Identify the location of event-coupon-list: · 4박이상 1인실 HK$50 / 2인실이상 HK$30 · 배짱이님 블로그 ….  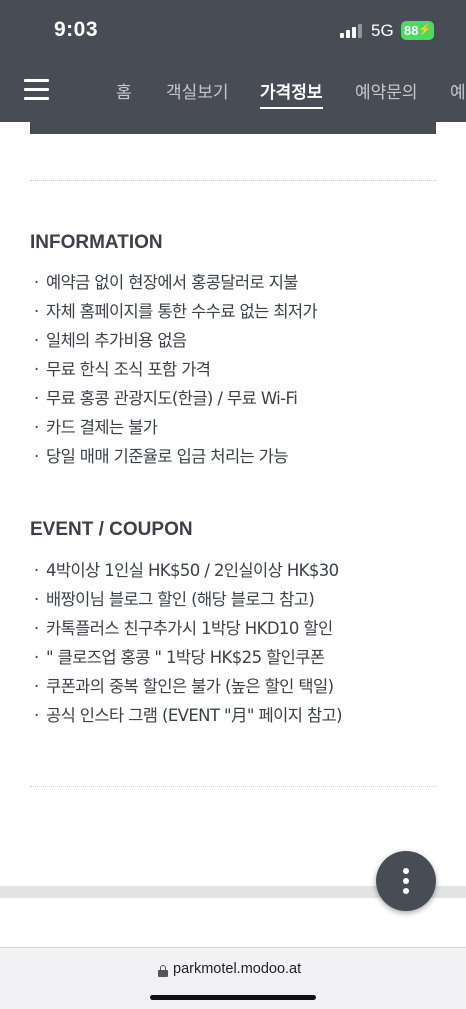
(188, 643).